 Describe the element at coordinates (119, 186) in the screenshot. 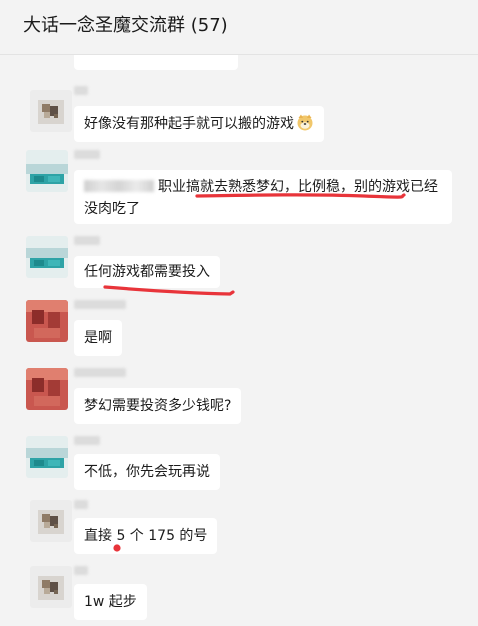

I see `mention-blurred` at that location.